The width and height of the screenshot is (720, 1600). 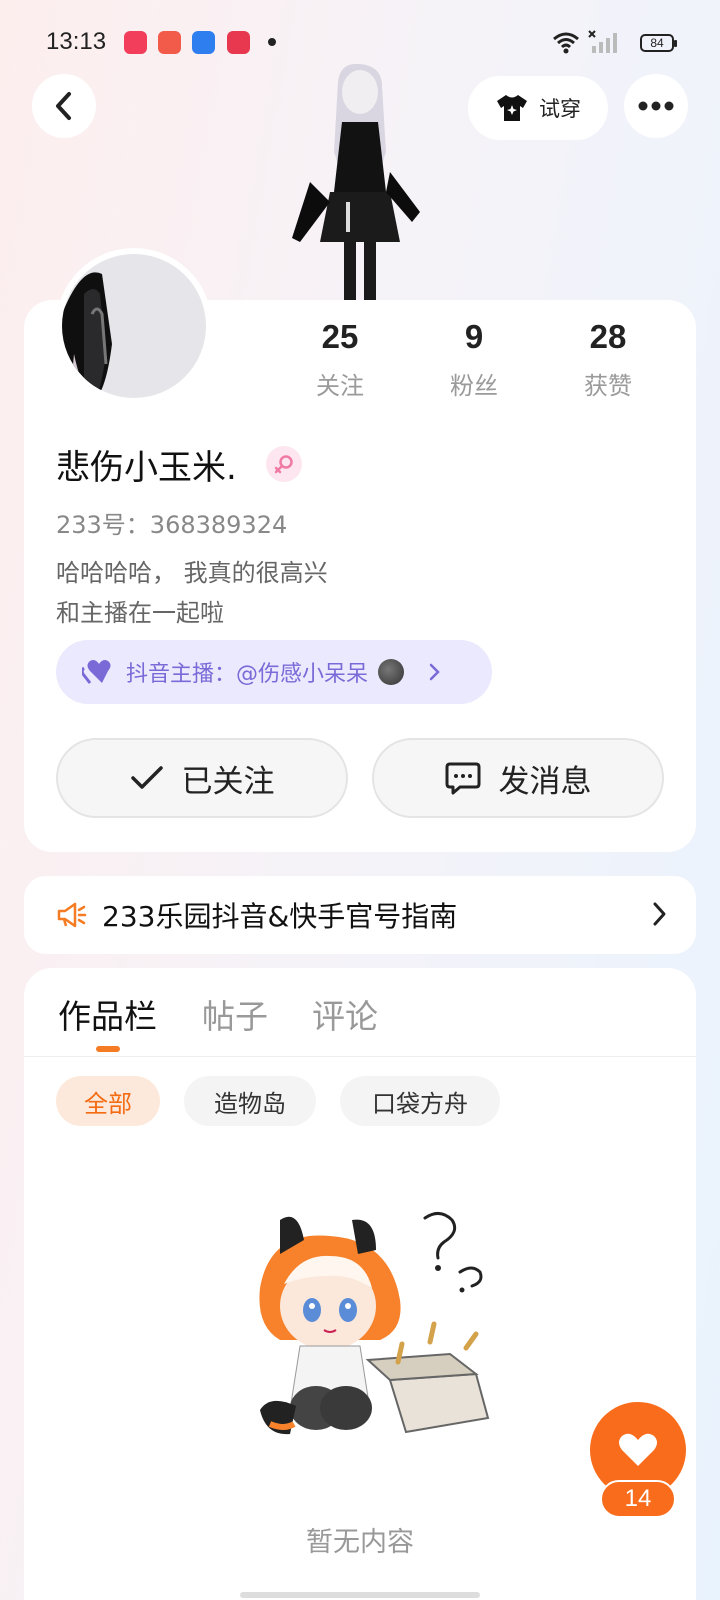 What do you see at coordinates (608, 359) in the screenshot?
I see `stat-likes: 28 获赞` at bounding box center [608, 359].